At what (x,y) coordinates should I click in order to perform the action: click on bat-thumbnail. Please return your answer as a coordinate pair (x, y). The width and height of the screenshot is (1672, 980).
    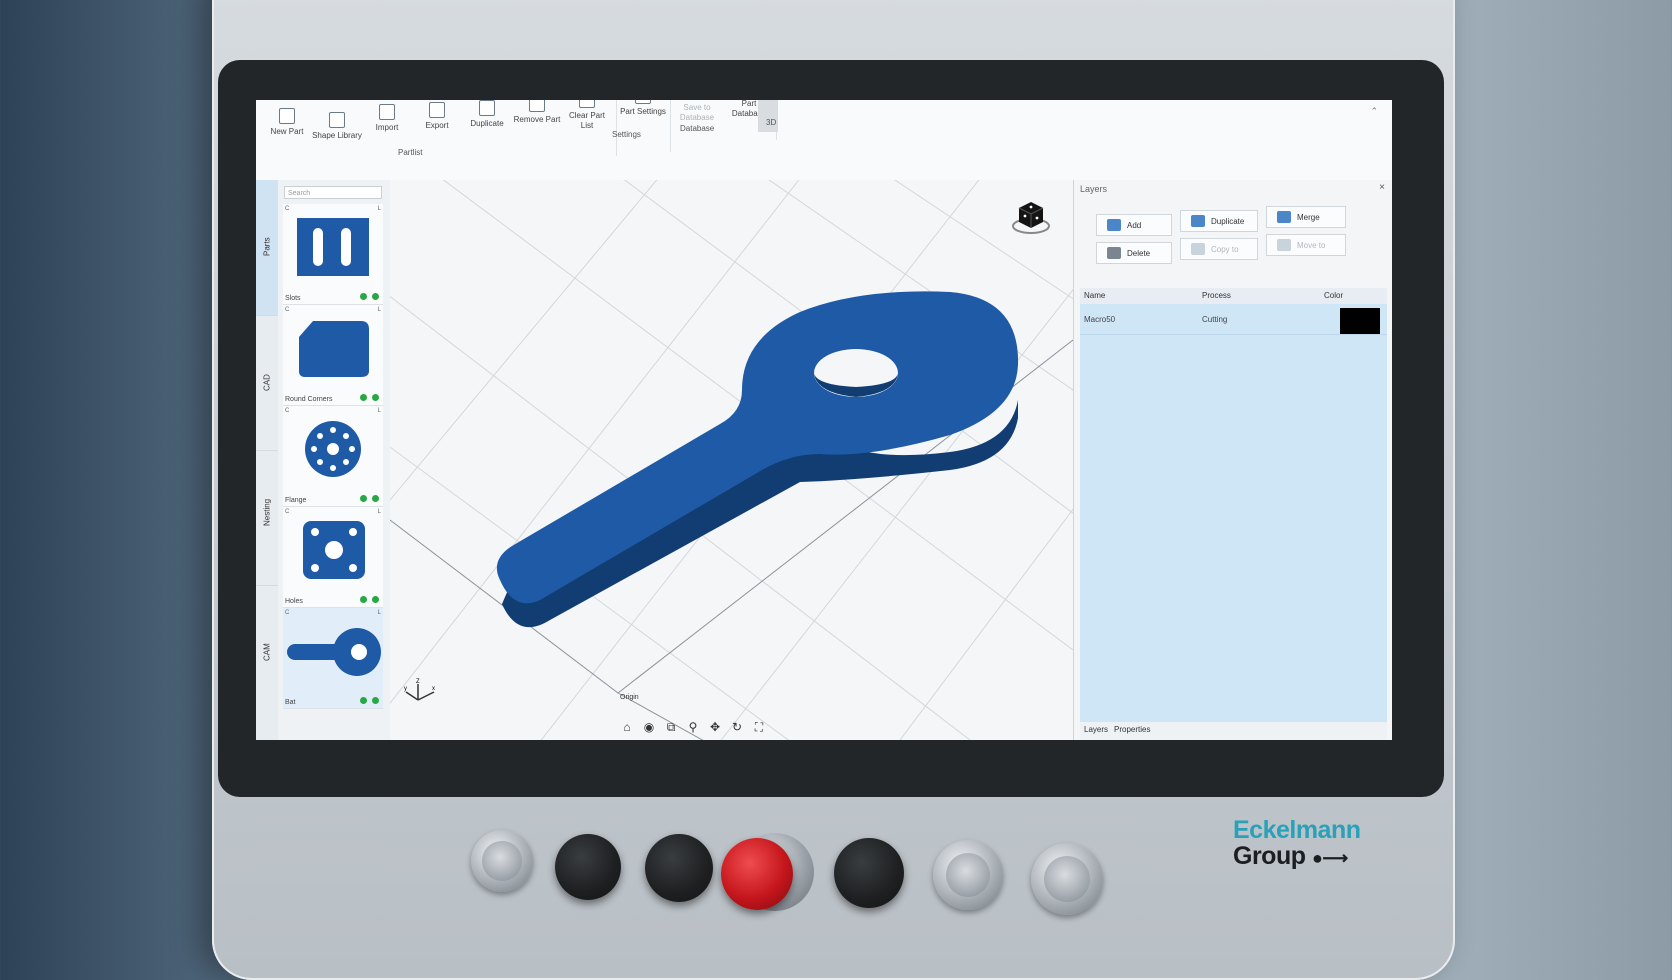
    Looking at the image, I should click on (334, 652).